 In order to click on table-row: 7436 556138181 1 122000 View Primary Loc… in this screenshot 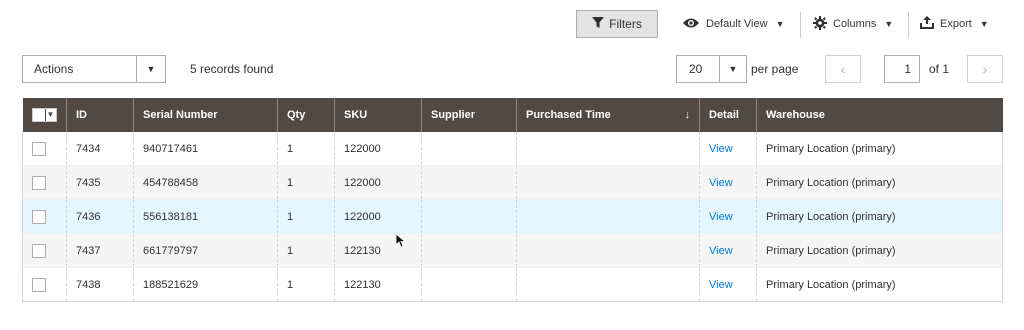, I will do `click(512, 216)`.